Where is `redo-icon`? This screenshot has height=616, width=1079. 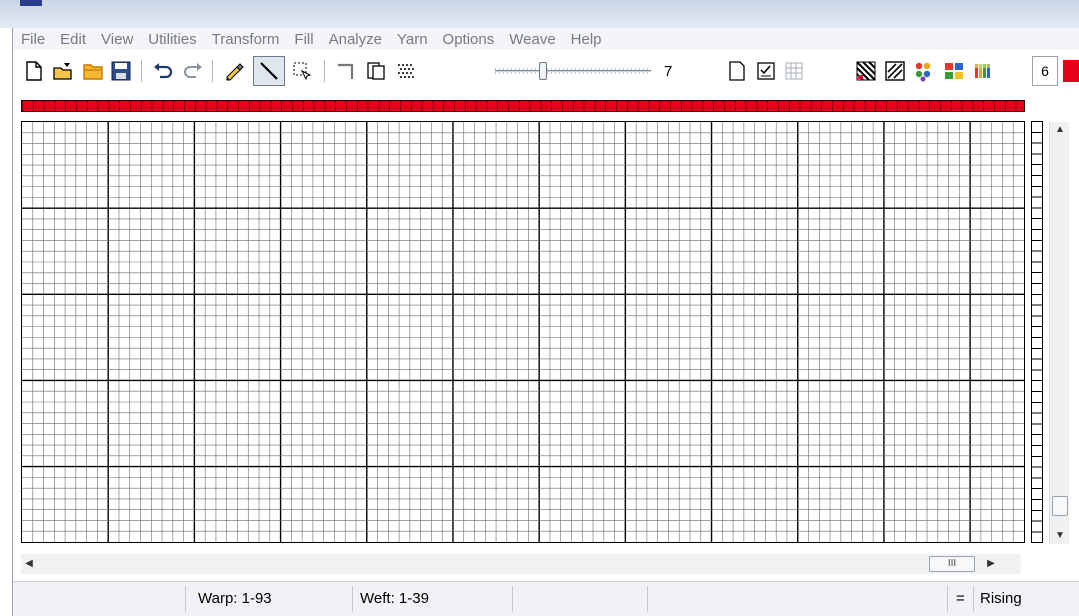 redo-icon is located at coordinates (193, 71).